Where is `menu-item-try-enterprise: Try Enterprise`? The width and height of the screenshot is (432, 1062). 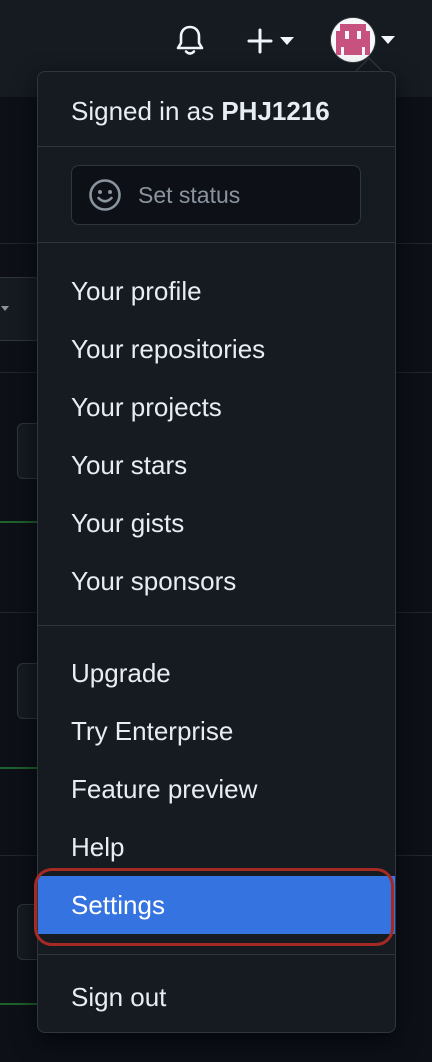 menu-item-try-enterprise: Try Enterprise is located at coordinates (216, 731).